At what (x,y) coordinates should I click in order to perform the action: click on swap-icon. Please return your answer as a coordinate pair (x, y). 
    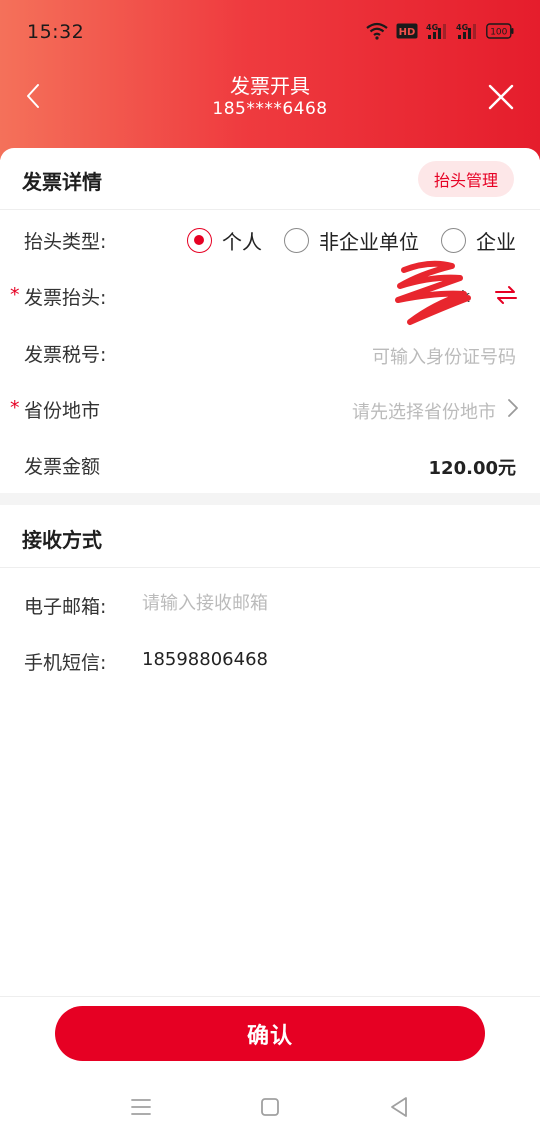
    Looking at the image, I should click on (506, 295).